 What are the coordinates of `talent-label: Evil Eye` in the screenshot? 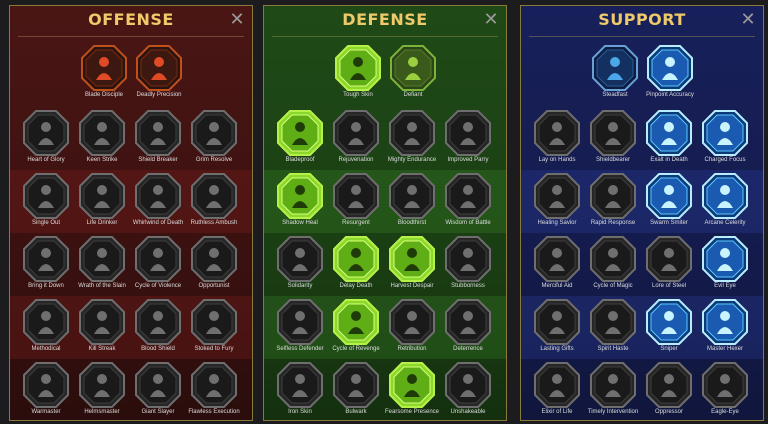 It's located at (725, 286).